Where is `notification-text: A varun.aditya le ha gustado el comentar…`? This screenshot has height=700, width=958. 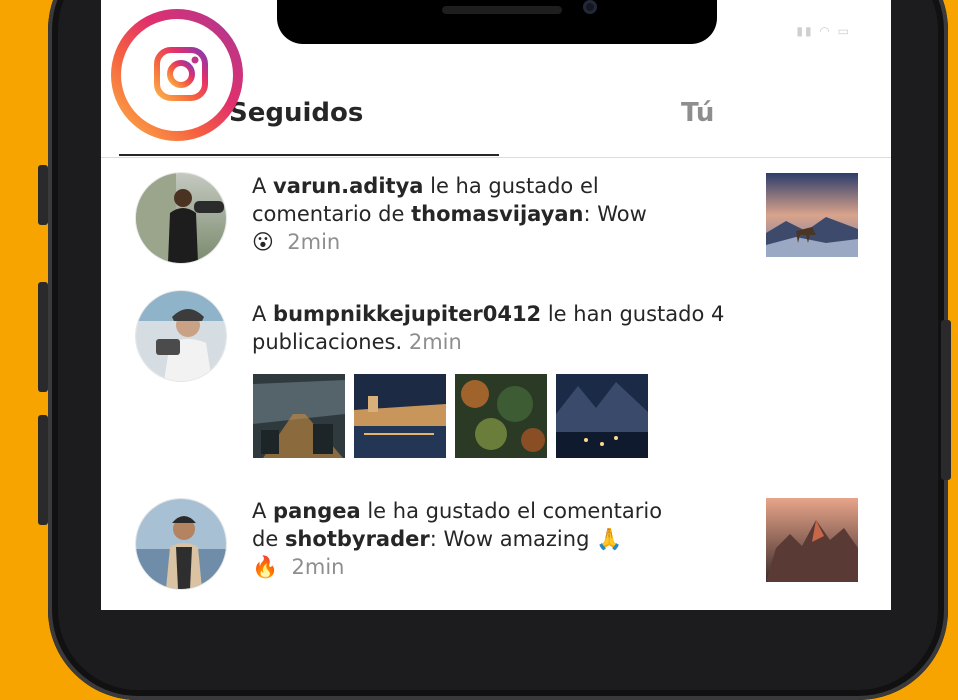 notification-text: A varun.aditya le ha gustado el comentar… is located at coordinates (492, 214).